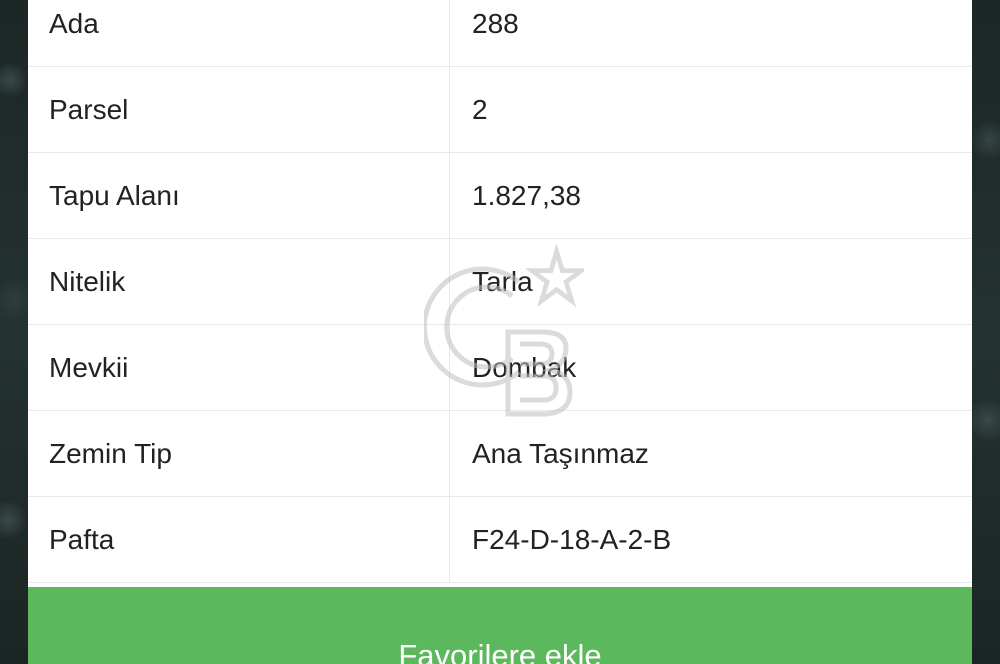  What do you see at coordinates (524, 367) in the screenshot?
I see `row-value: Dombak` at bounding box center [524, 367].